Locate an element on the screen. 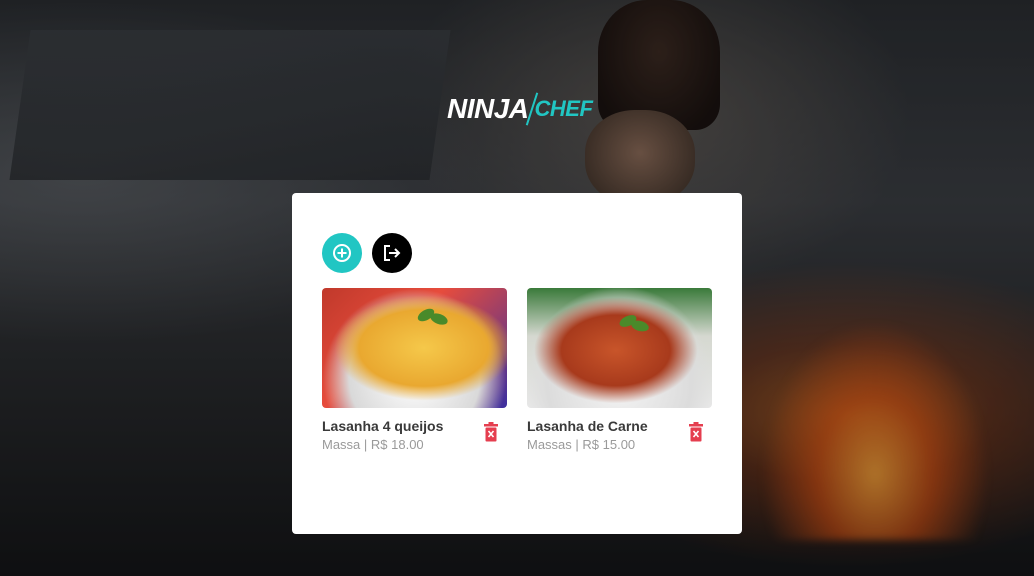  plus-circle-icon is located at coordinates (342, 253).